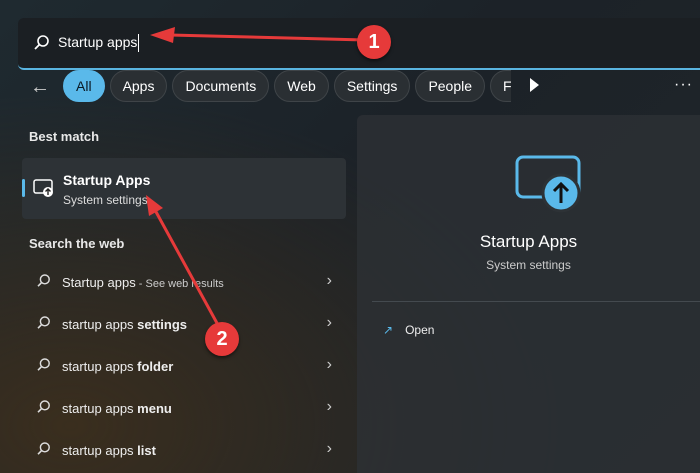  Describe the element at coordinates (500, 86) in the screenshot. I see `filter-folders: Folders` at that location.